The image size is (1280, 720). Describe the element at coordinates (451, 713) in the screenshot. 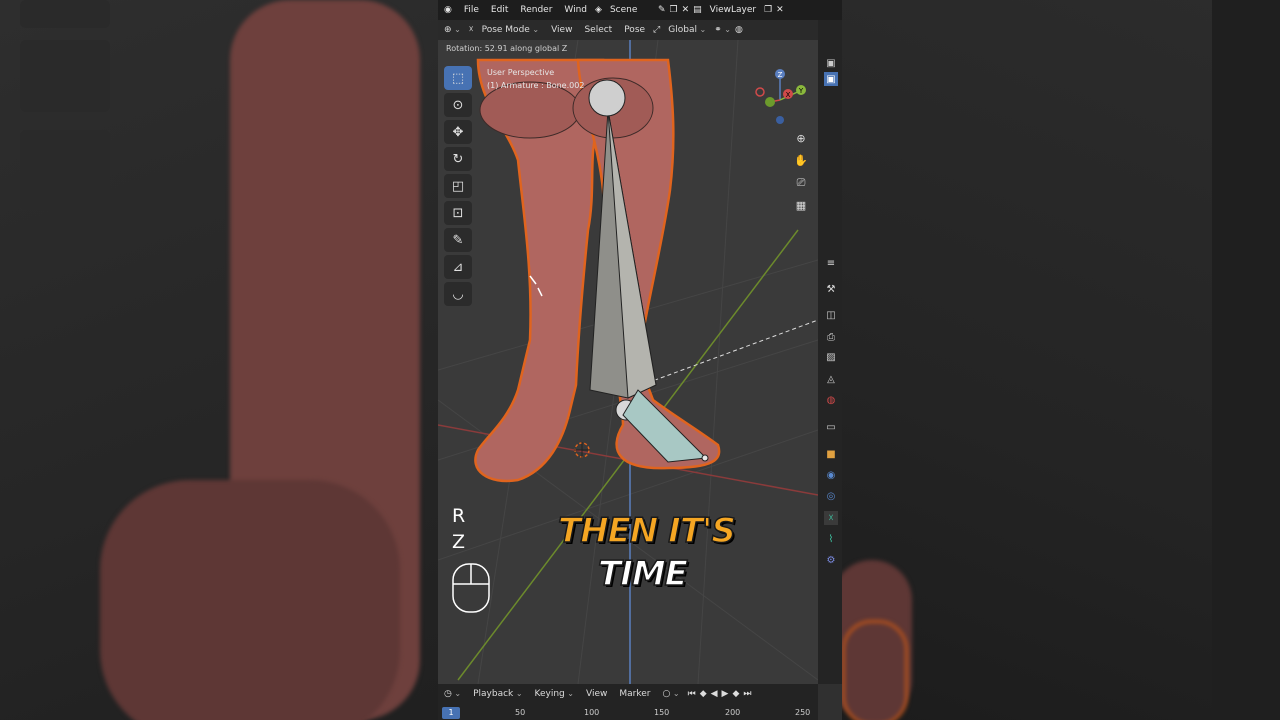

I see `current-frame-indicator: 1` at that location.